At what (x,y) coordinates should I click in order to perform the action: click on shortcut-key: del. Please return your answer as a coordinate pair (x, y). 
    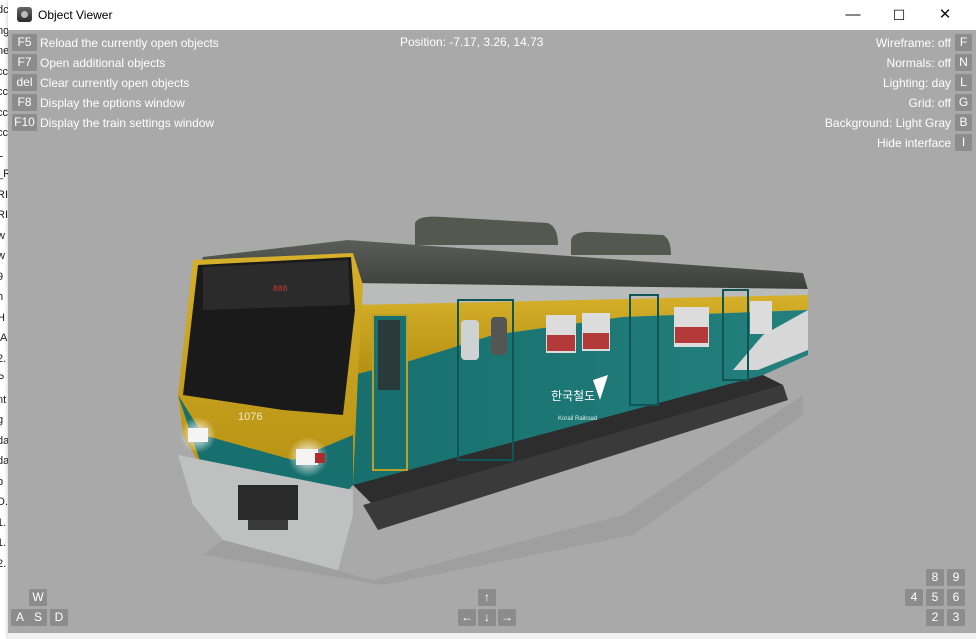
    Looking at the image, I should click on (24, 82).